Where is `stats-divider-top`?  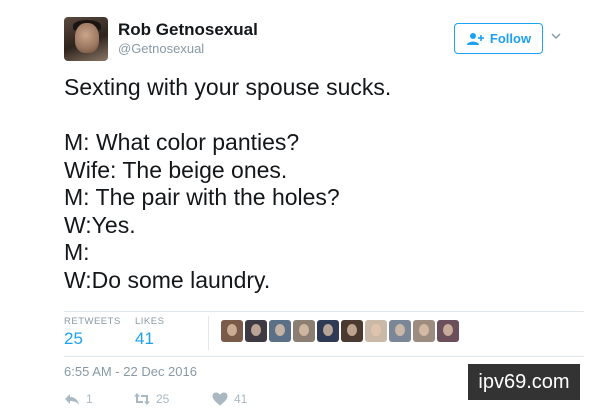 stats-divider-top is located at coordinates (324, 311).